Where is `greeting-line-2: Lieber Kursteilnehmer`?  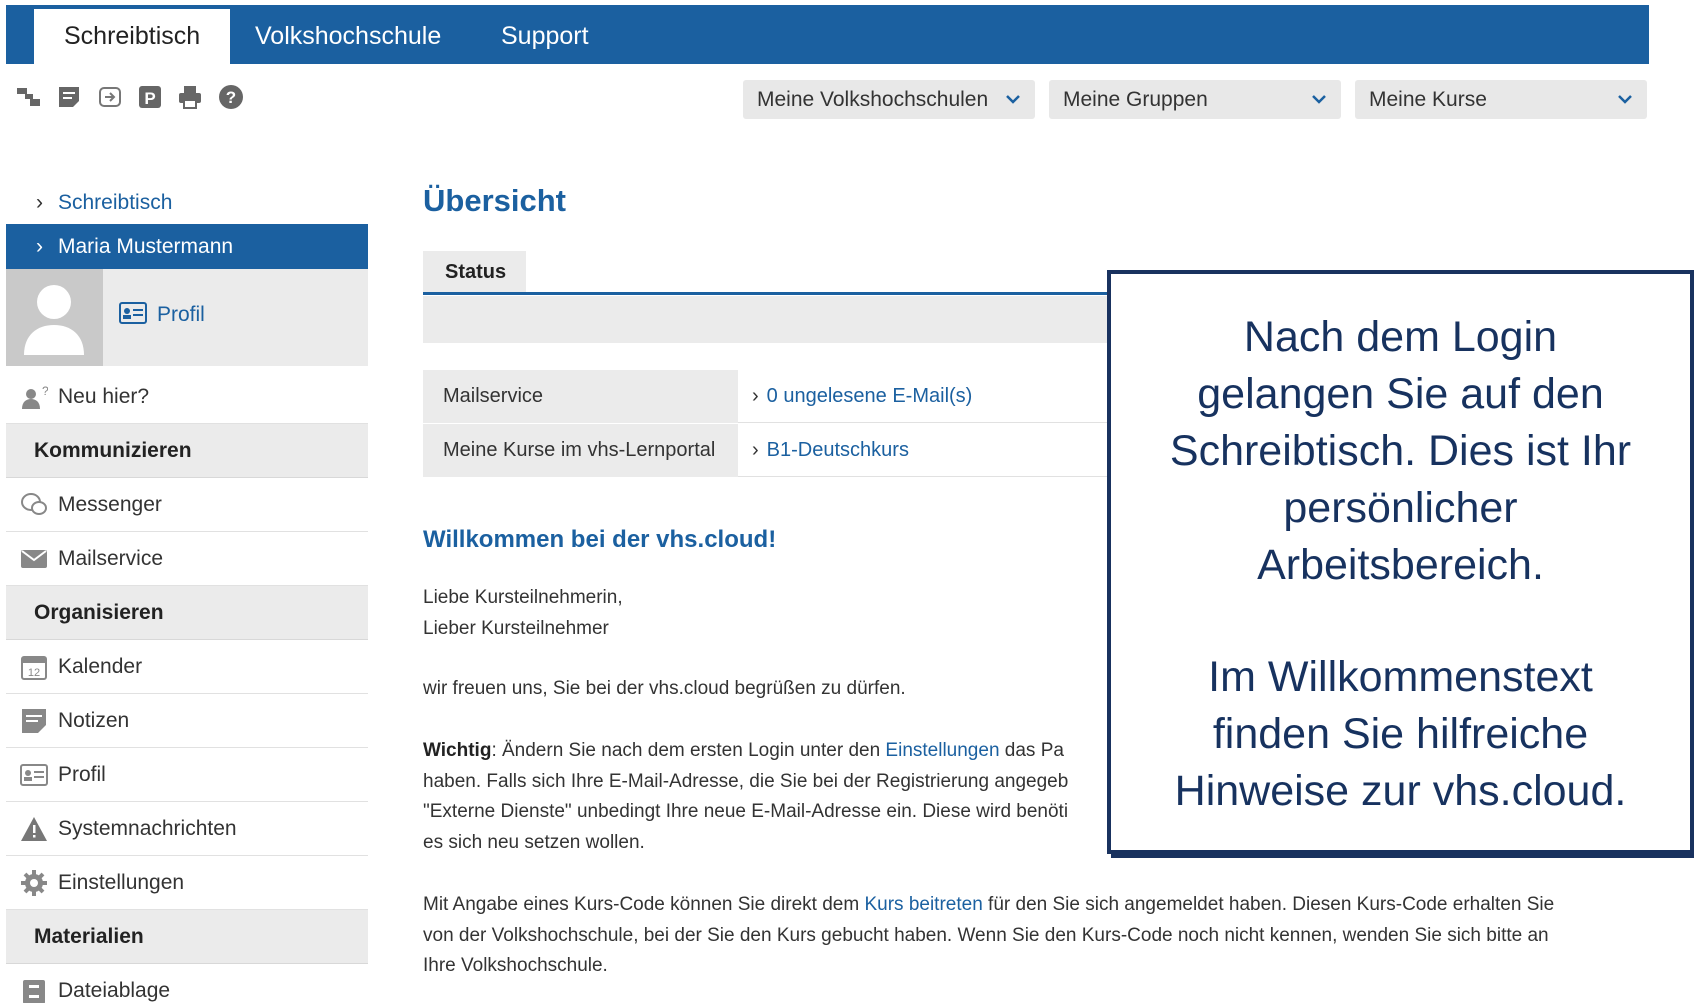
greeting-line-2: Lieber Kursteilnehmer is located at coordinates (516, 628).